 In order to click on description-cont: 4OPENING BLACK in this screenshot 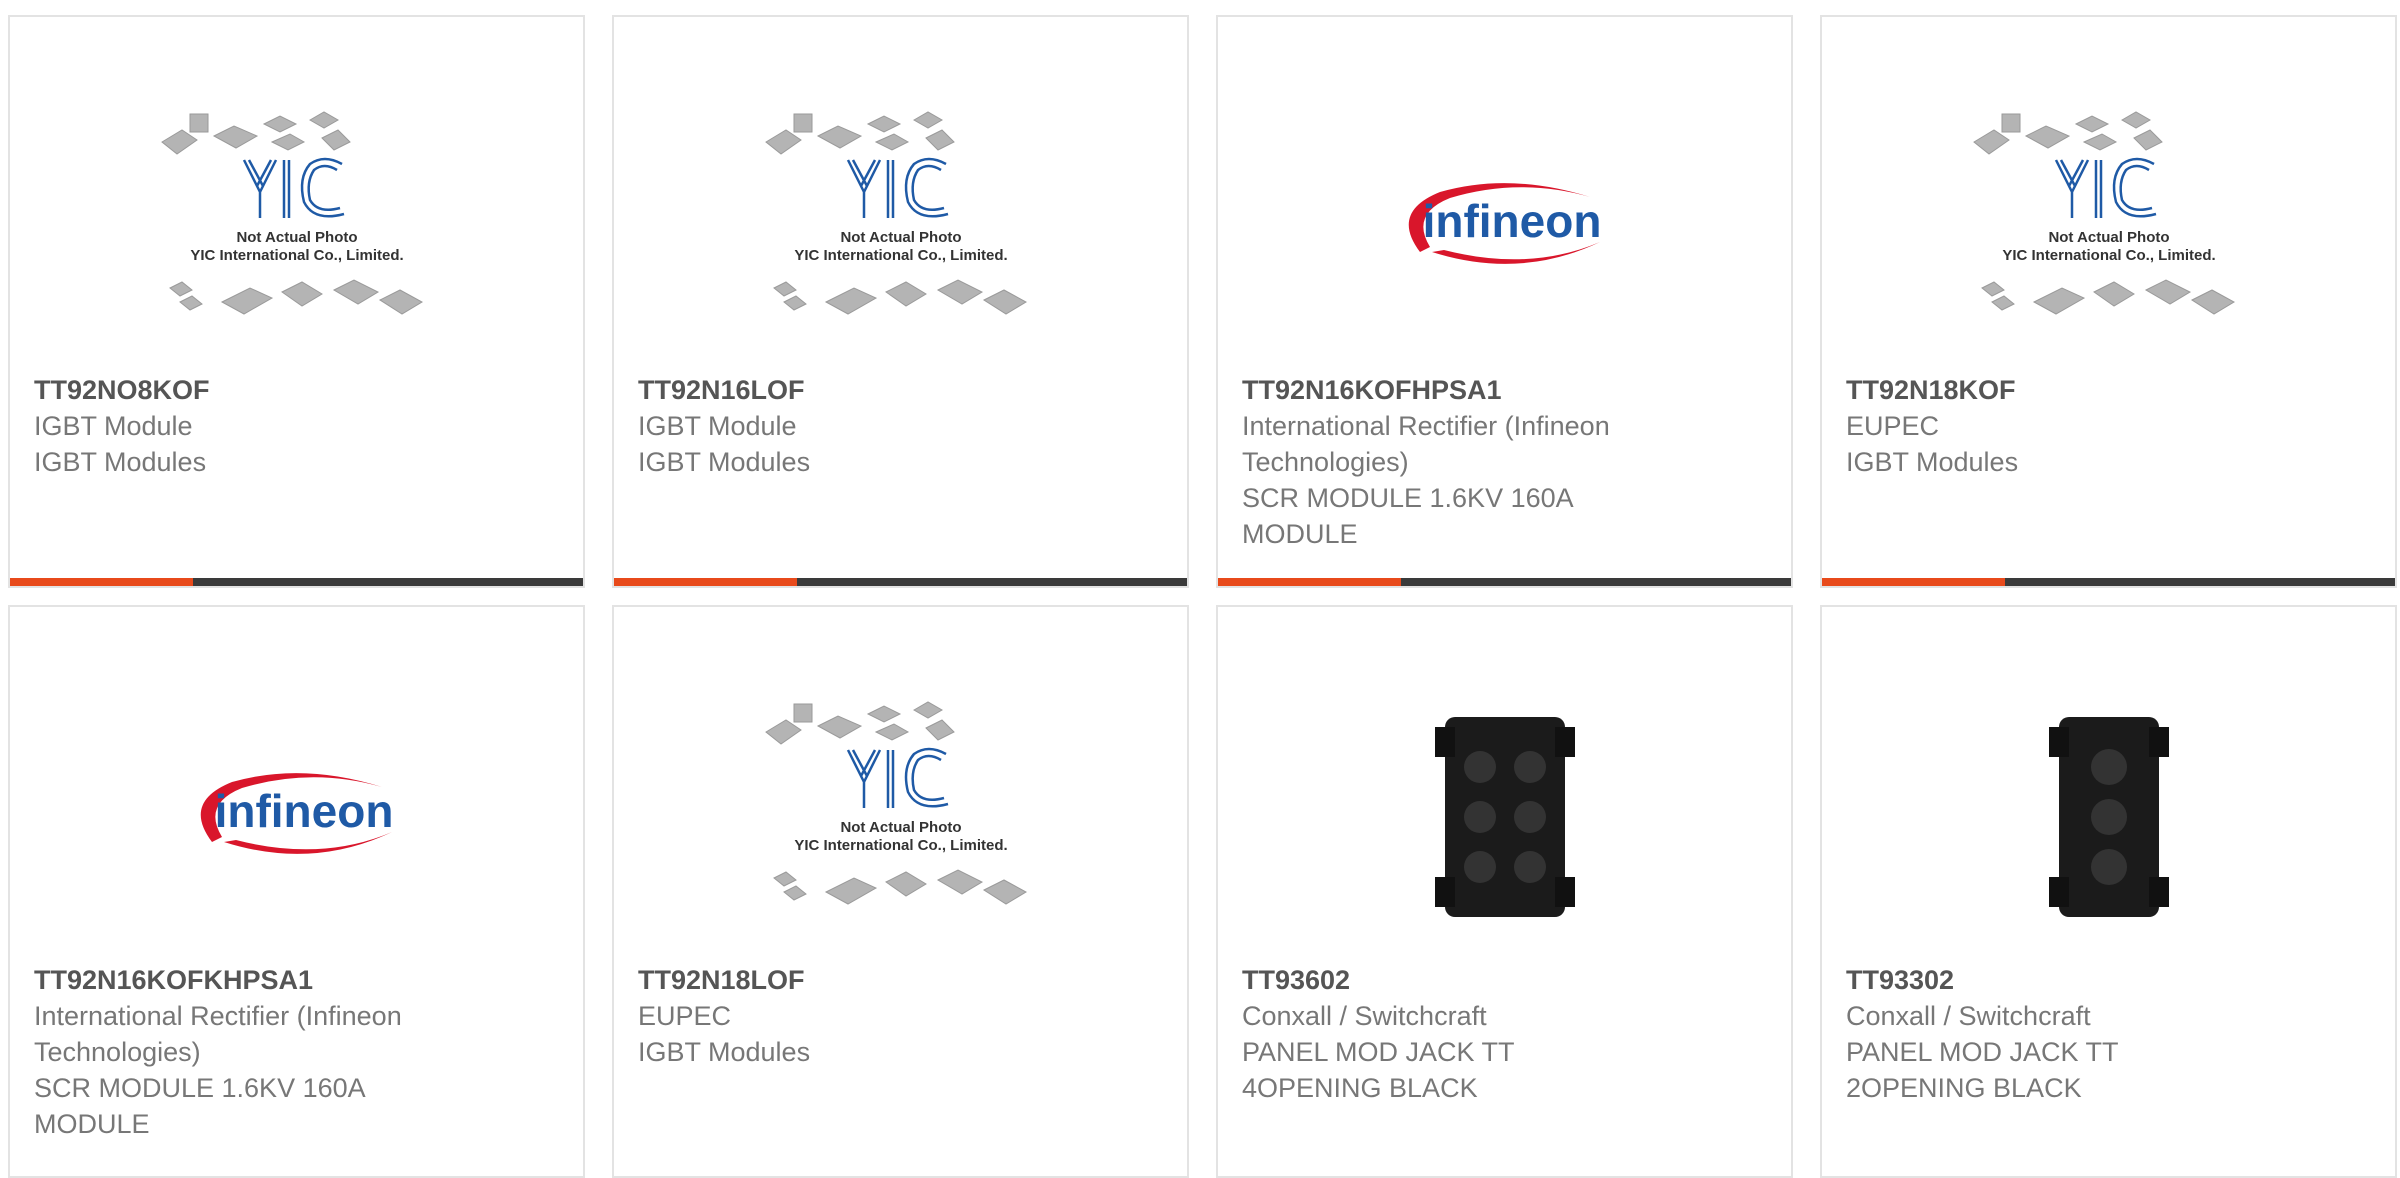, I will do `click(1360, 1088)`.